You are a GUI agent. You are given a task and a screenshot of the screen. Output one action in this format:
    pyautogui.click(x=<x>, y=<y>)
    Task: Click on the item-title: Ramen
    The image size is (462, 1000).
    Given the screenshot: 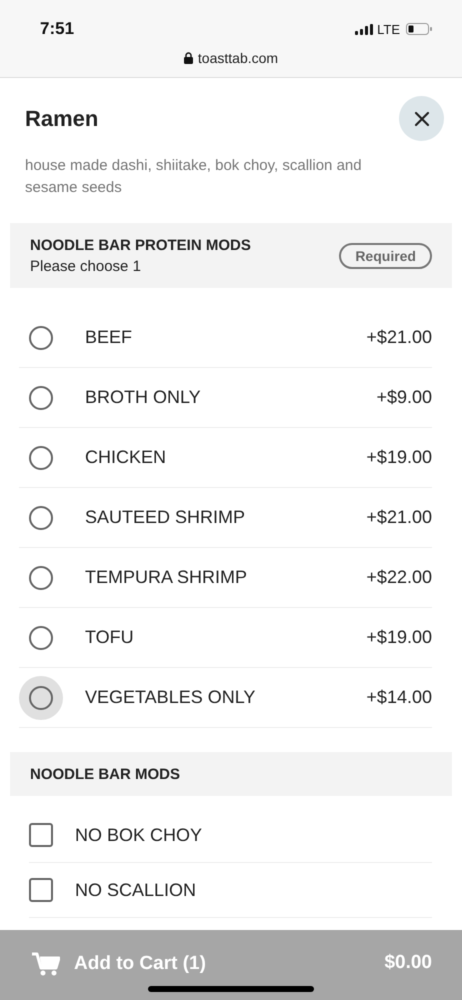 What is the action you would take?
    pyautogui.click(x=61, y=119)
    